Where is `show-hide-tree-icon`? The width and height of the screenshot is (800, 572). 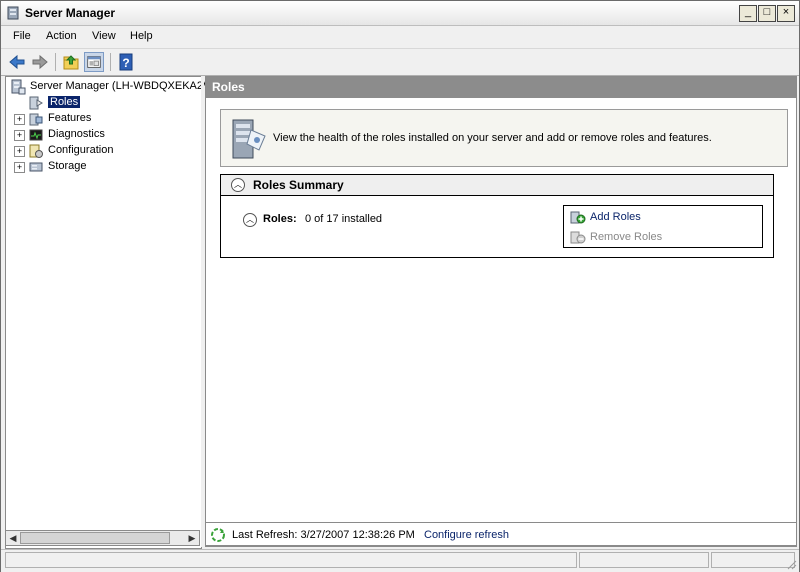 show-hide-tree-icon is located at coordinates (94, 62).